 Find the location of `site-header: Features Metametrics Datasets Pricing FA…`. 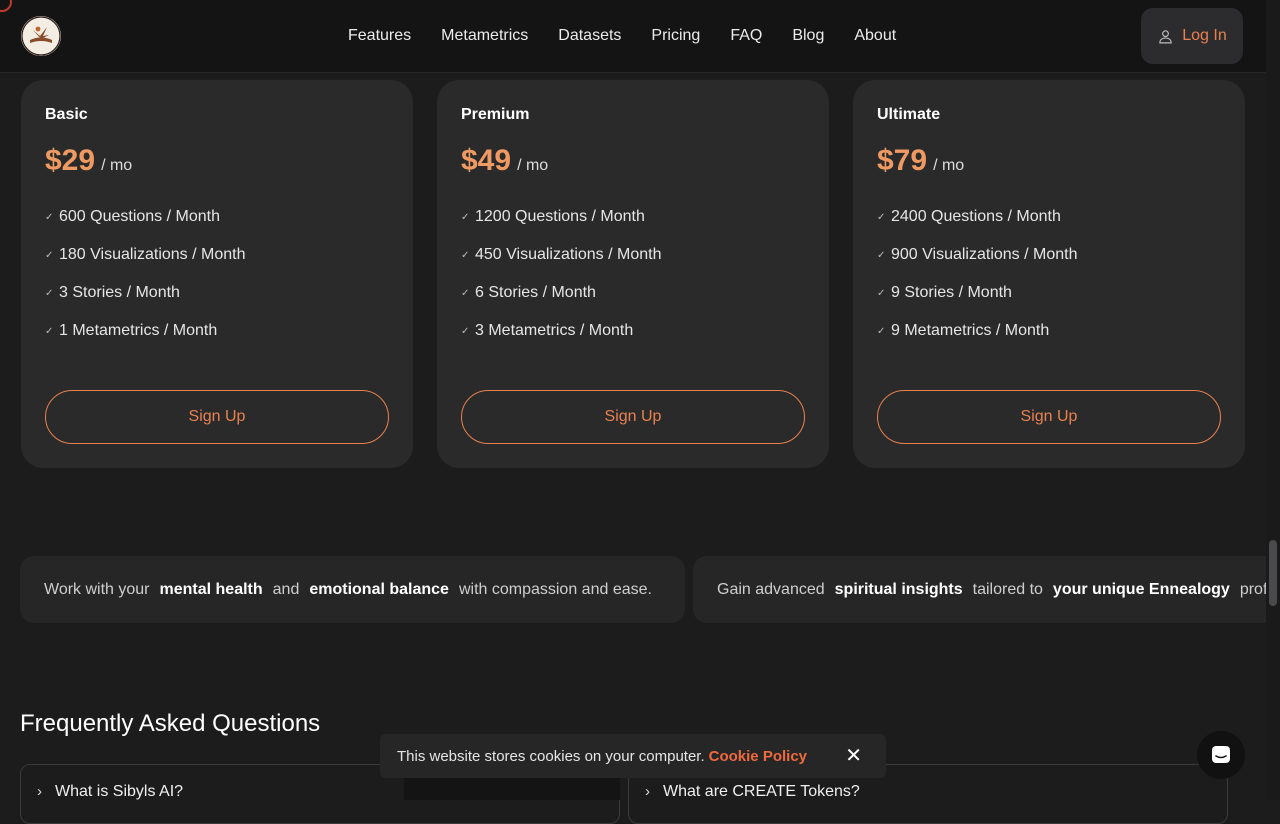

site-header: Features Metametrics Datasets Pricing FA… is located at coordinates (633, 36).